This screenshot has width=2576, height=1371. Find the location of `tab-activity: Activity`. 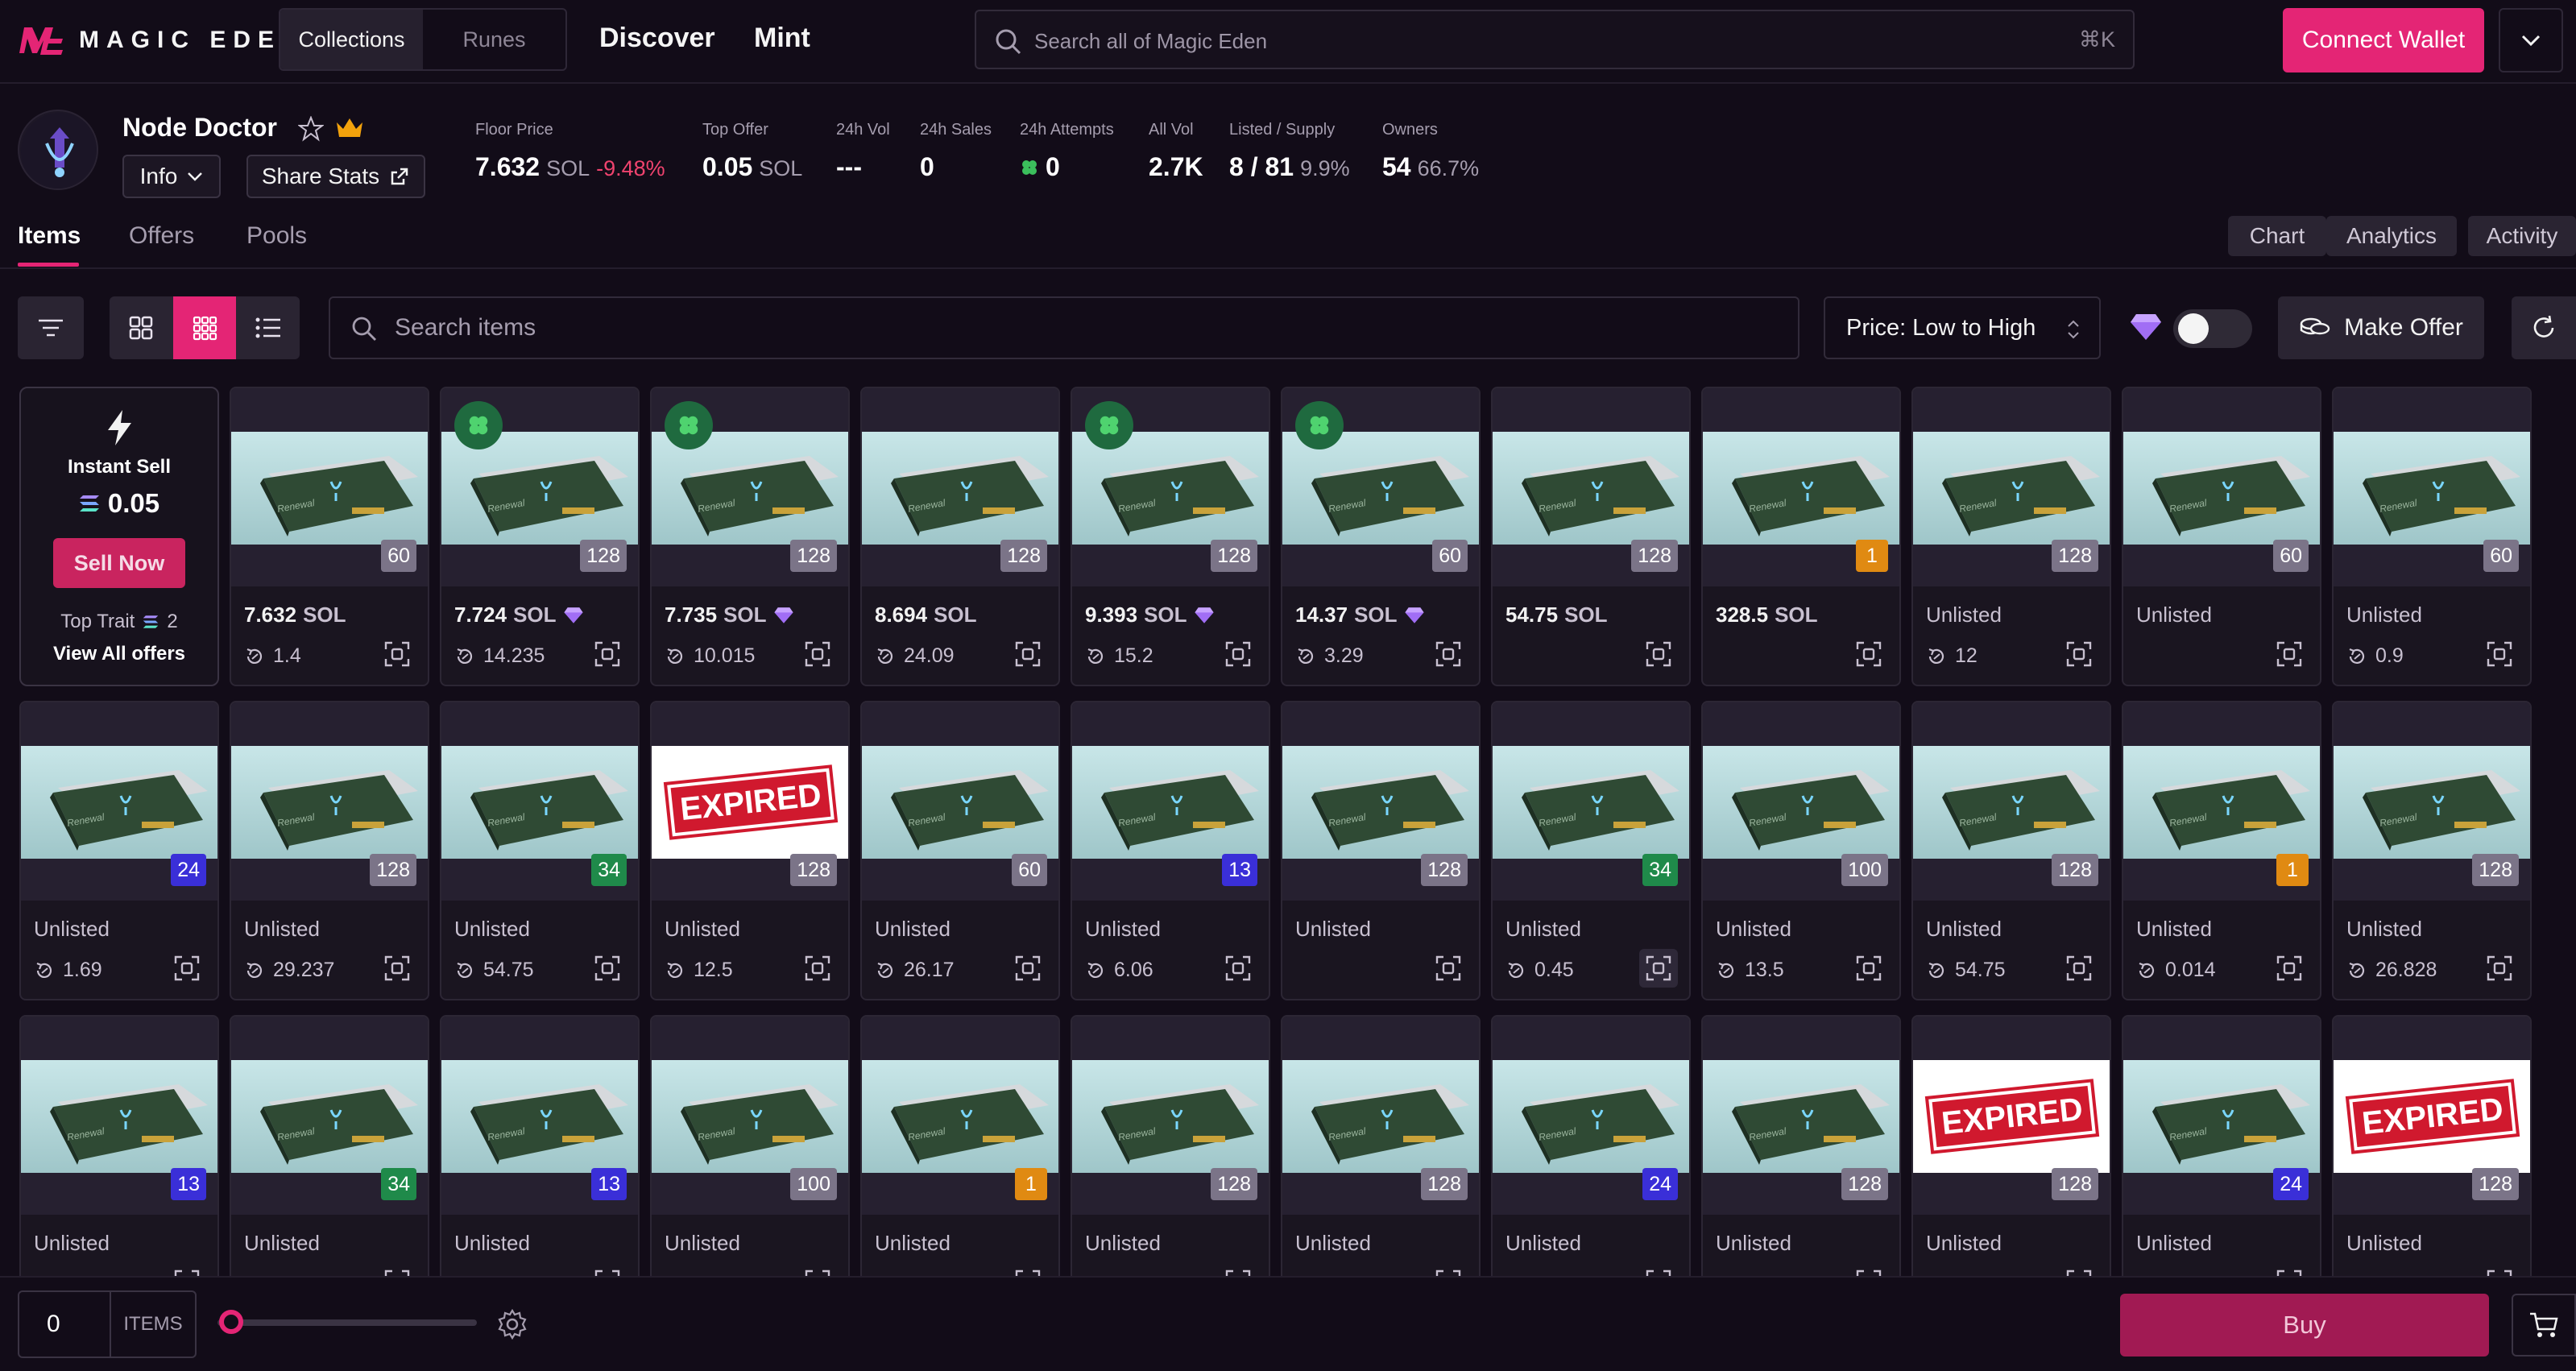

tab-activity: Activity is located at coordinates (2522, 236).